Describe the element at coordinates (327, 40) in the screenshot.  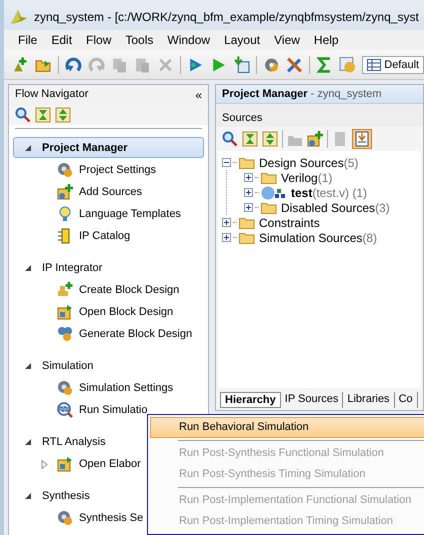
I see `menu-item: Help` at that location.